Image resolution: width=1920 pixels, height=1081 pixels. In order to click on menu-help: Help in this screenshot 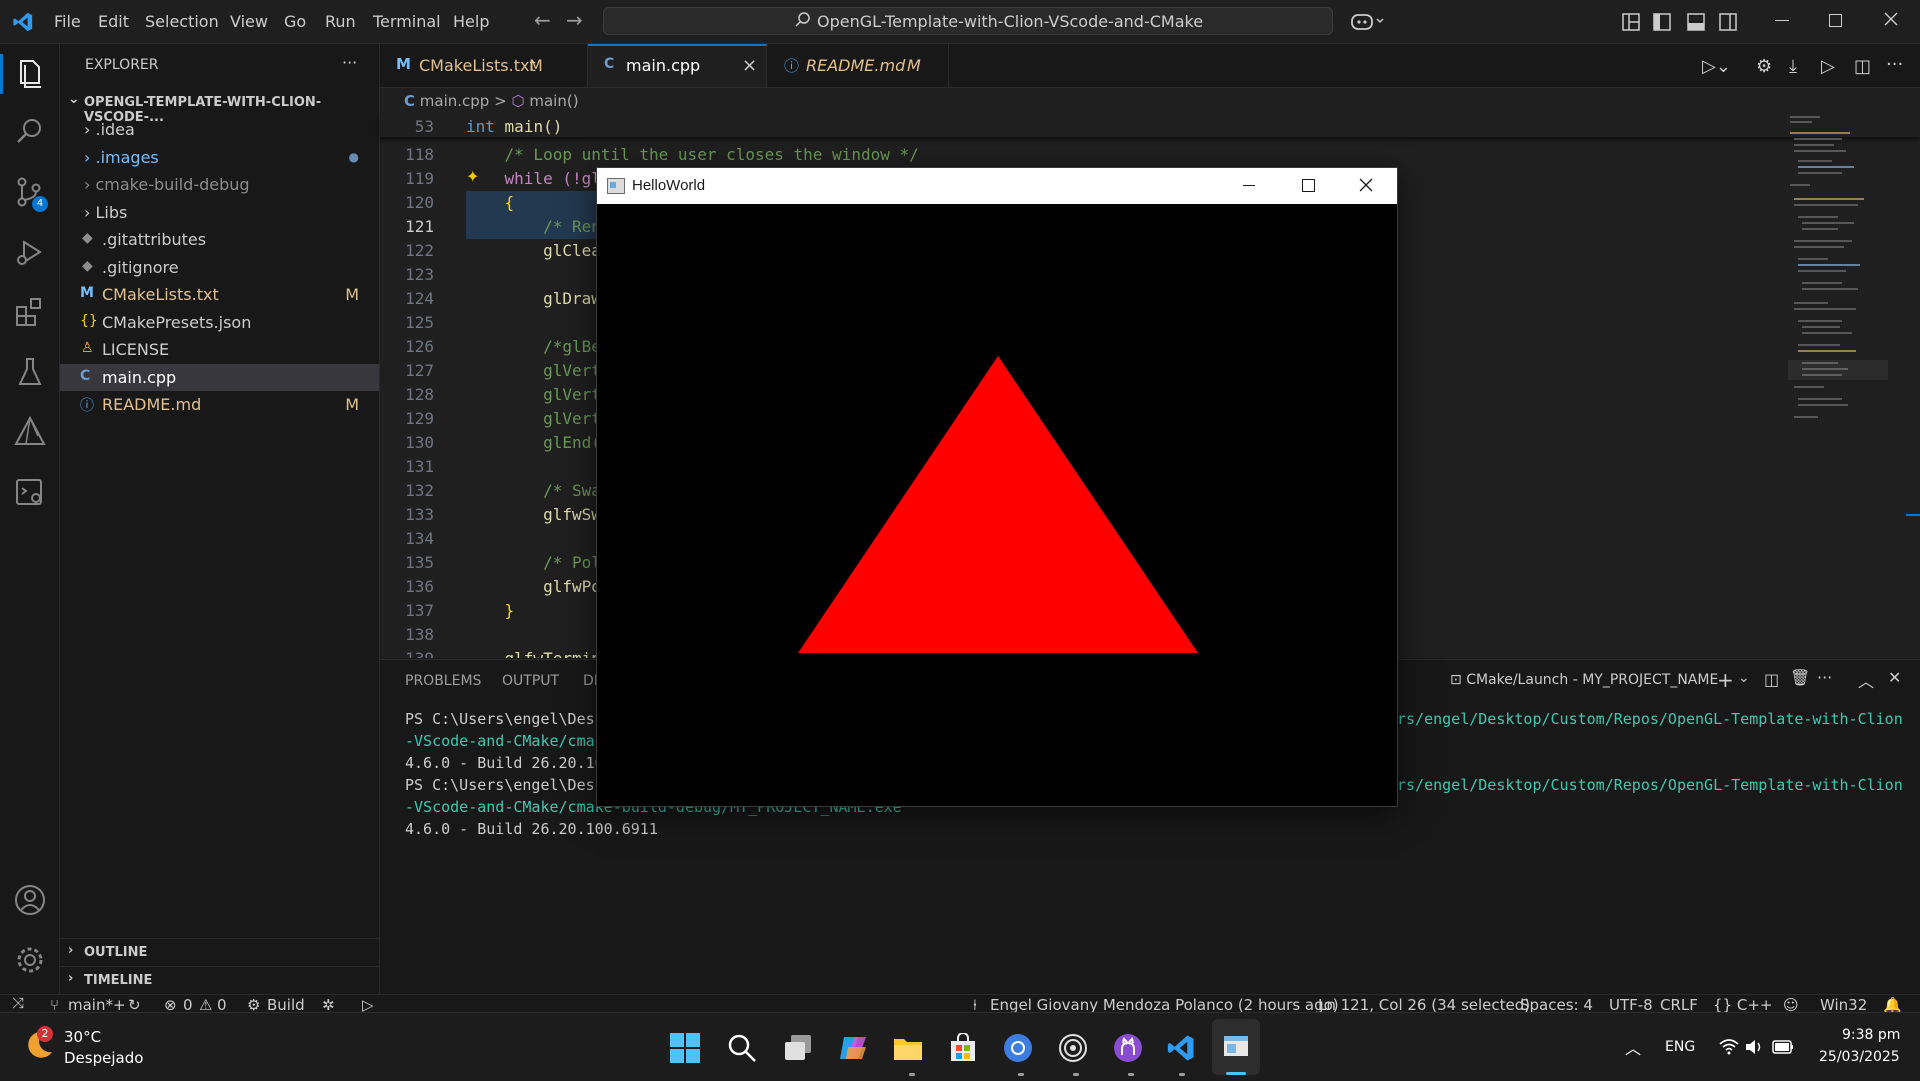, I will do `click(471, 21)`.